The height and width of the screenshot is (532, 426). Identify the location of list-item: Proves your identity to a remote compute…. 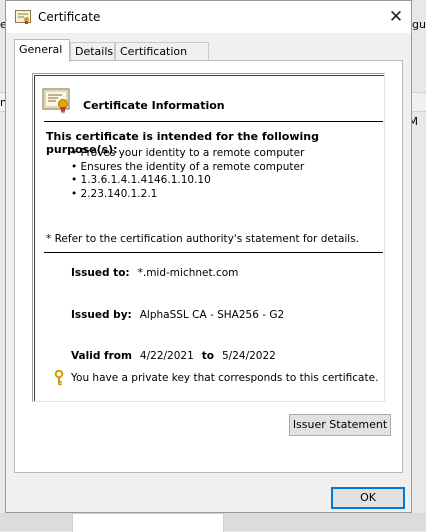
(188, 154).